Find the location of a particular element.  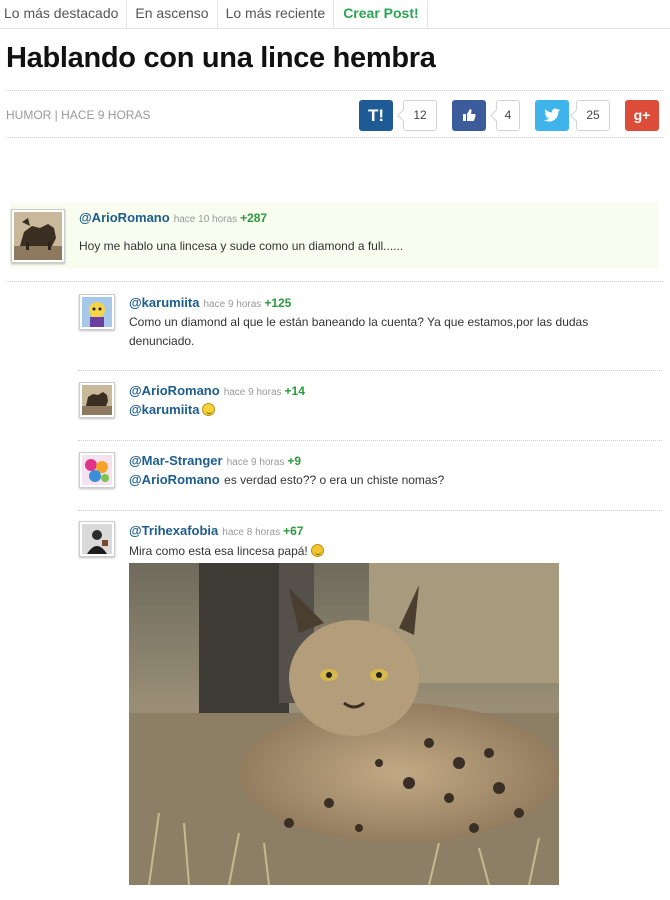

winking-emoticon-icon is located at coordinates (317, 550).